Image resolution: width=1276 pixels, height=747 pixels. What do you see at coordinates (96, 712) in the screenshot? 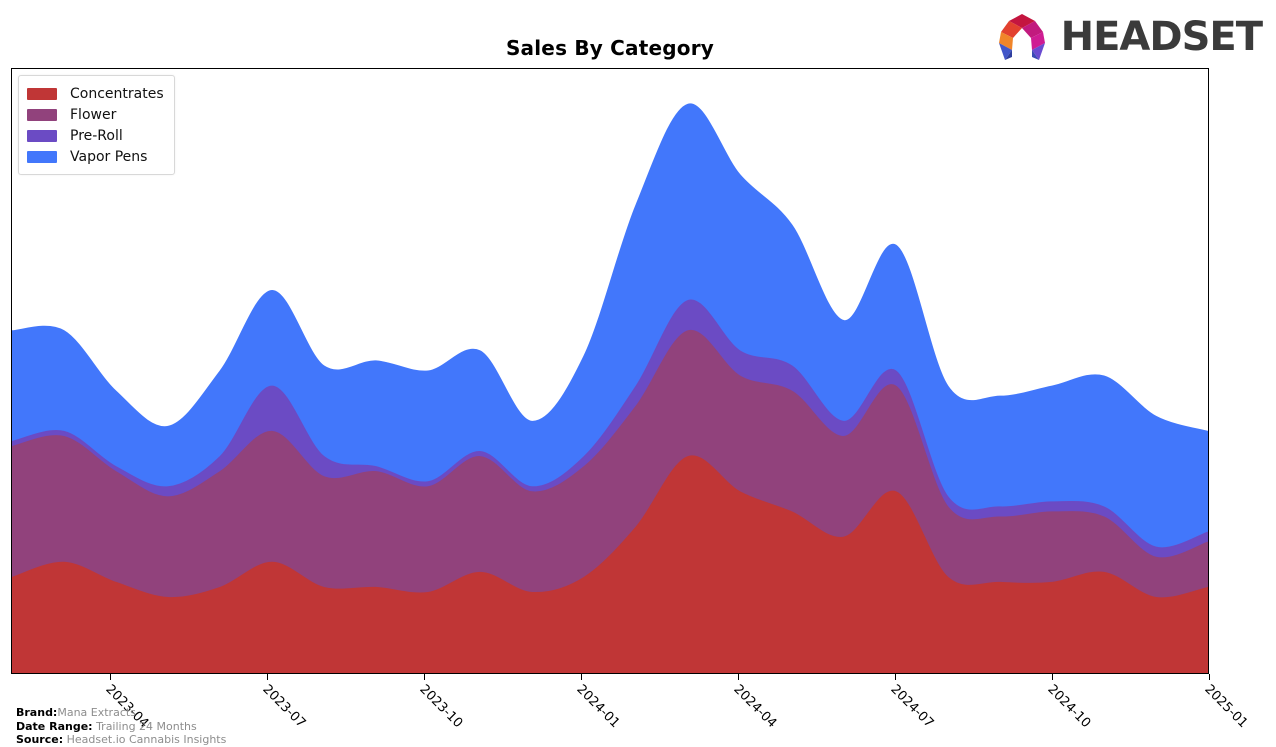
I see `footnote-brand-value: Mana Extracts` at bounding box center [96, 712].